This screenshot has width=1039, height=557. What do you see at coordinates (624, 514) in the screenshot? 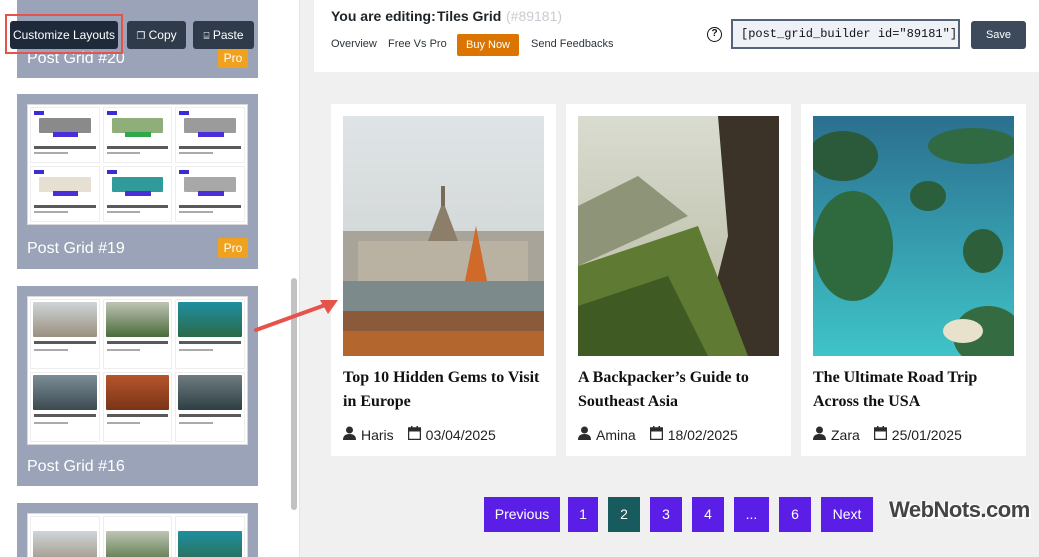
I see `pagination-page-2: 2` at bounding box center [624, 514].